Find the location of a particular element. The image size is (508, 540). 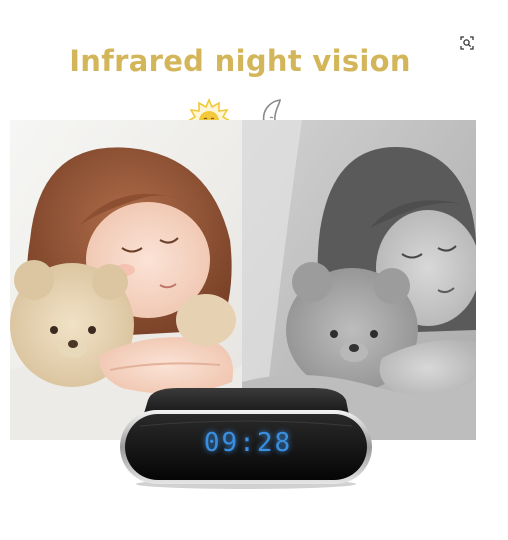

clock-time-display: 09:28 is located at coordinates (248, 443).